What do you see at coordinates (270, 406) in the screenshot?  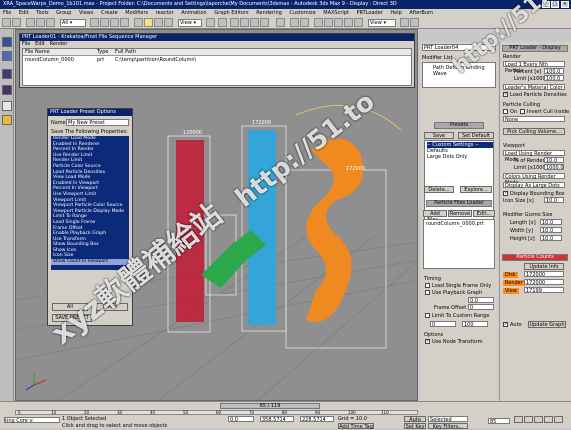 I see `time-slider: 85 / 119` at bounding box center [270, 406].